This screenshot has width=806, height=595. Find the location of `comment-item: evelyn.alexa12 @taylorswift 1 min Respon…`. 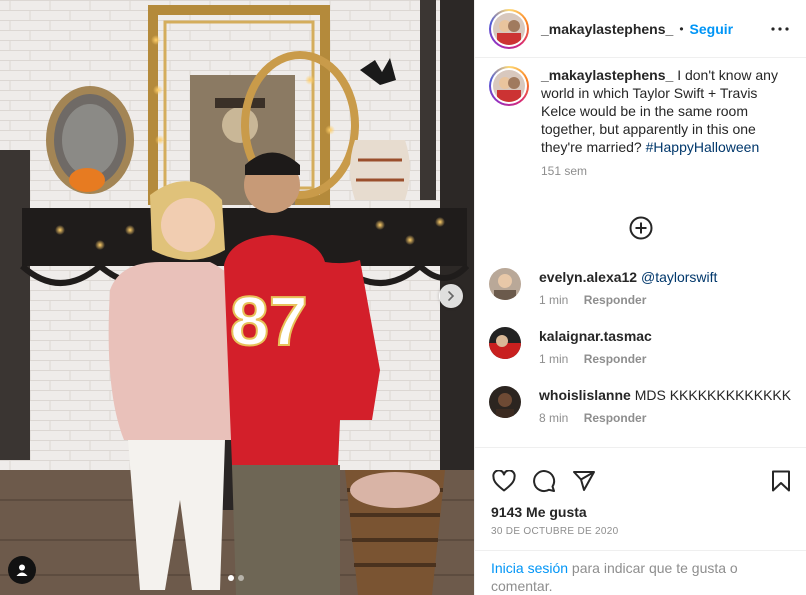

comment-item: evelyn.alexa12 @taylorswift 1 min Respon… is located at coordinates (640, 287).